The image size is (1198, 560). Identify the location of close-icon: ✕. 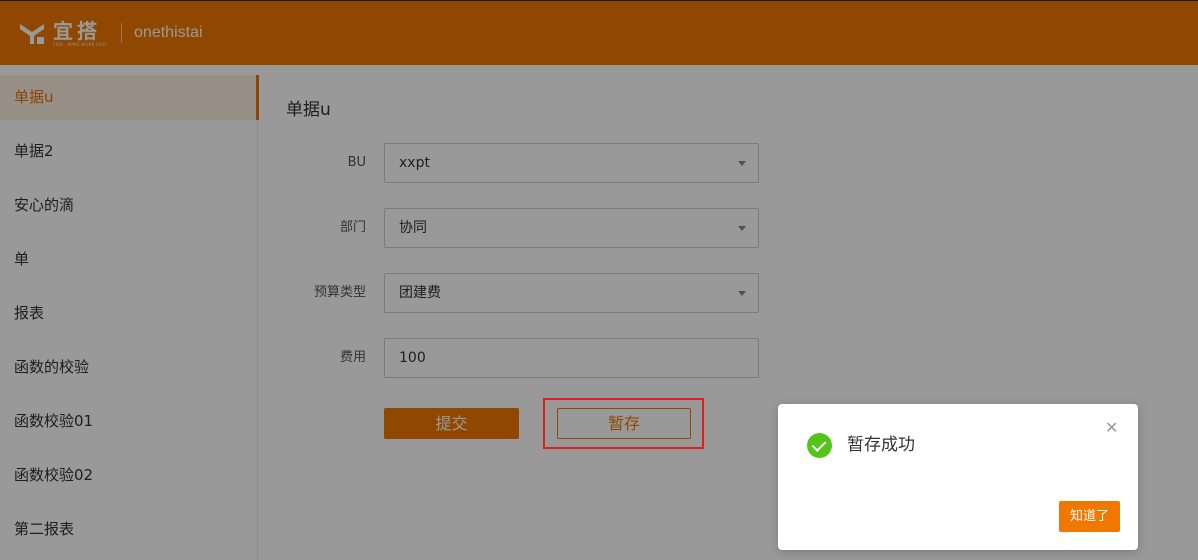
(1111, 427).